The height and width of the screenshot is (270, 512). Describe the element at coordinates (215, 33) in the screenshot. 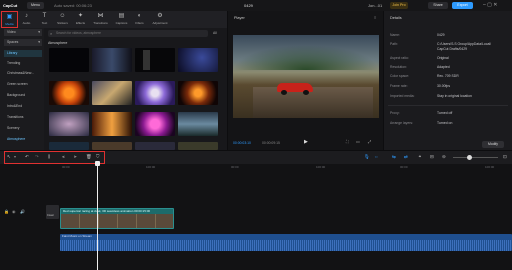

I see `filter-button: All` at that location.